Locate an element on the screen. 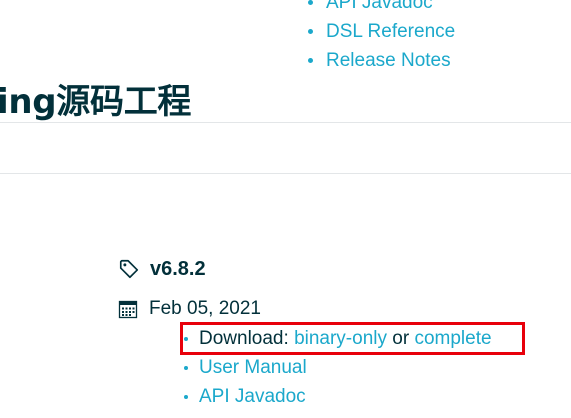 The image size is (571, 418). top-nav-item-release-notes: Release Notes is located at coordinates (432, 56).